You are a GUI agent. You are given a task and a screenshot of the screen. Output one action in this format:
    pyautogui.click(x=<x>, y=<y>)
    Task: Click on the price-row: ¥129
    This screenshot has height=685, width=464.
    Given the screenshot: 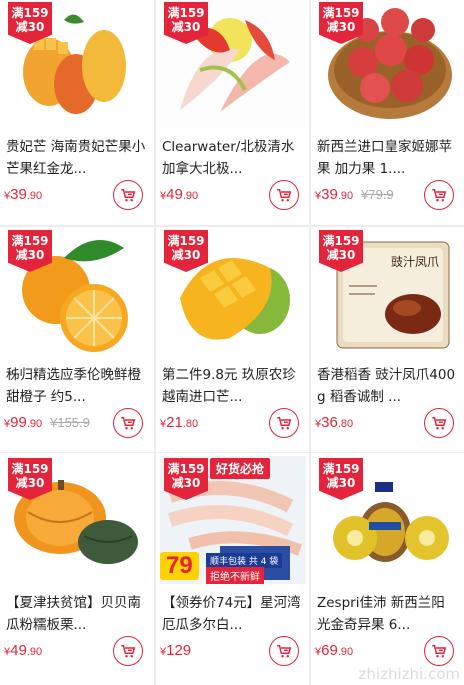 What is the action you would take?
    pyautogui.click(x=179, y=650)
    